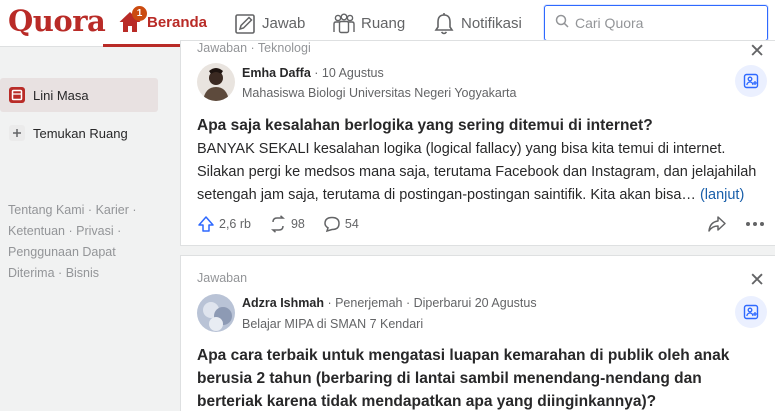 Image resolution: width=775 pixels, height=411 pixels. Describe the element at coordinates (332, 224) in the screenshot. I see `comment-icon` at that location.